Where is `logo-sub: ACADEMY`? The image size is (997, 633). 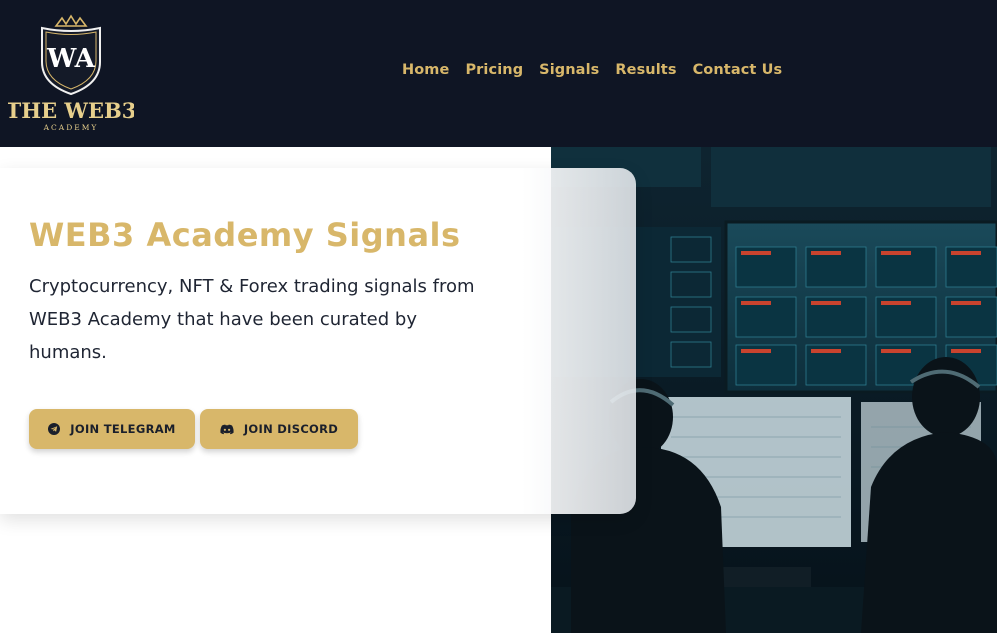
logo-sub: ACADEMY is located at coordinates (71, 127).